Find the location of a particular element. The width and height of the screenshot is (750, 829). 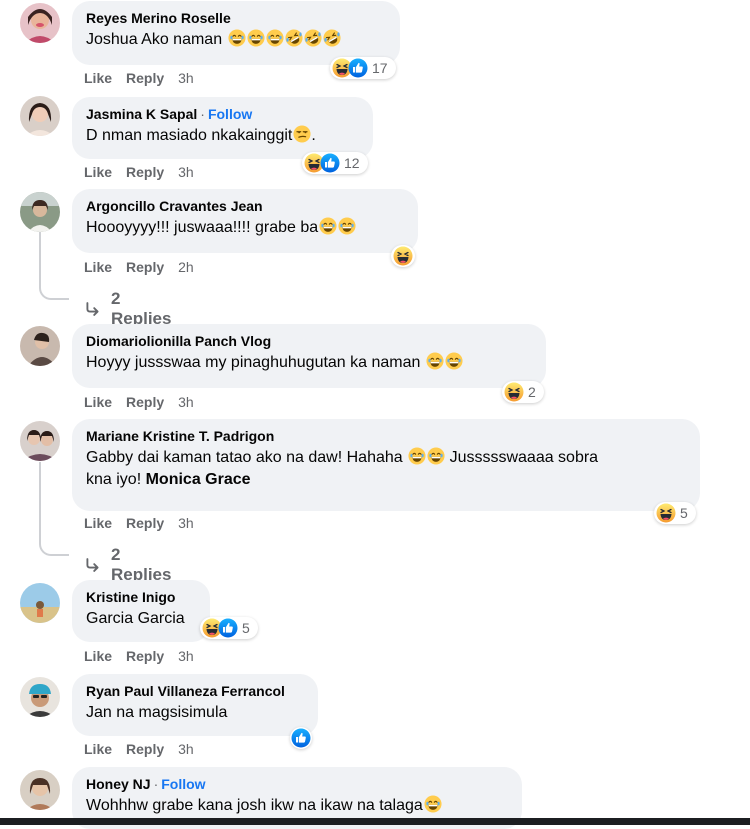

reaction-summary: 2 is located at coordinates (523, 392).